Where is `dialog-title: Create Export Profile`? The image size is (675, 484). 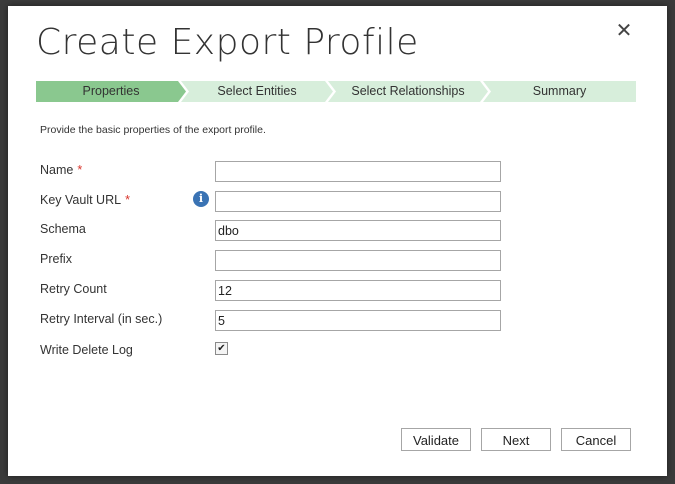
dialog-title: Create Export Profile is located at coordinates (227, 42).